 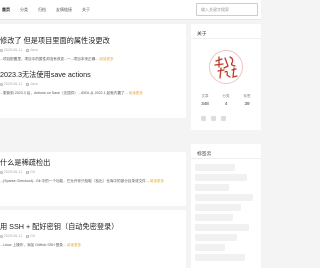 I want to click on signature-logo-icon, so click(x=226, y=67).